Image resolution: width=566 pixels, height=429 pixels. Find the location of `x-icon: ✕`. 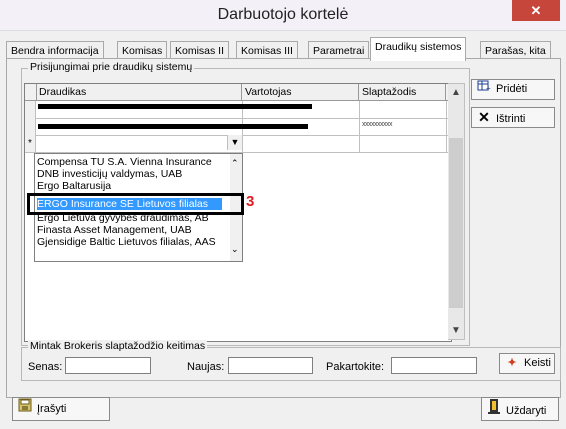

x-icon: ✕ is located at coordinates (484, 117).